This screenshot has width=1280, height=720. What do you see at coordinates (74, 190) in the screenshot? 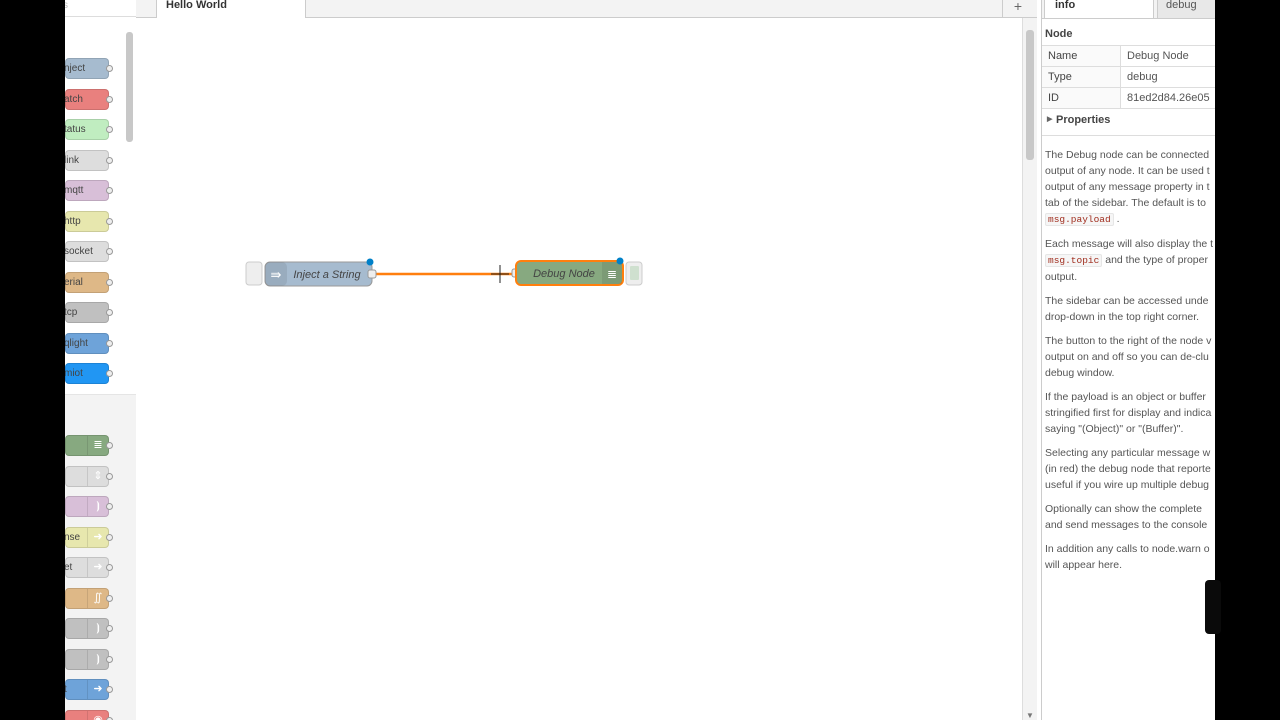
I see `palette-node-label: mqtt` at bounding box center [74, 190].